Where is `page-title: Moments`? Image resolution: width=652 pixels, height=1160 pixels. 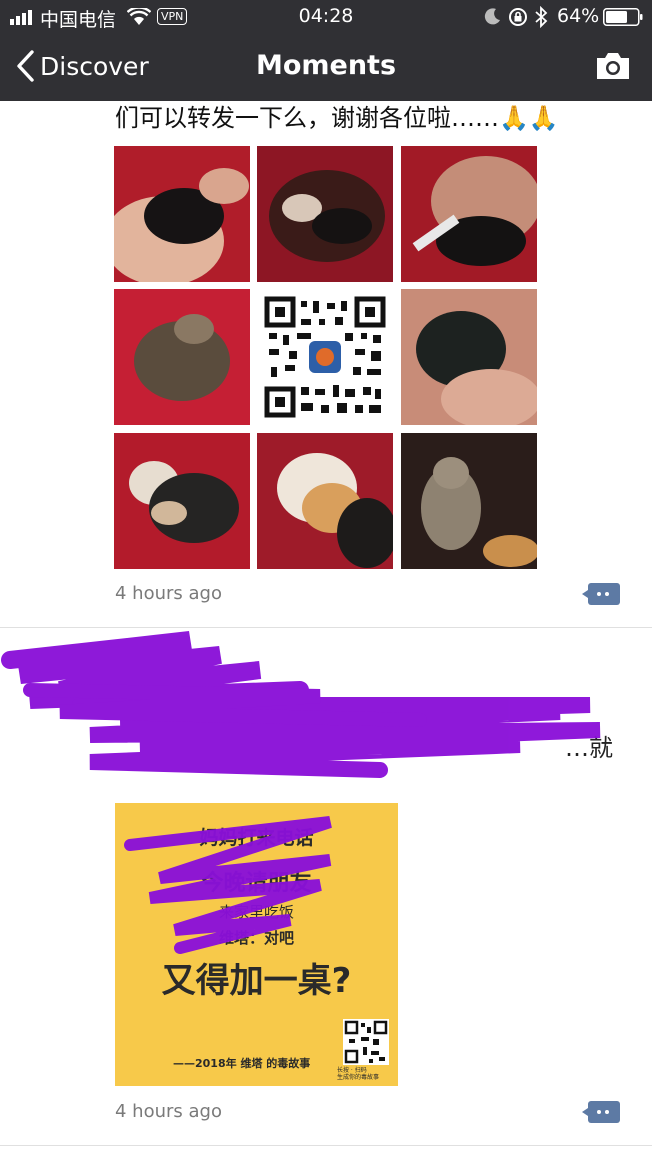 page-title: Moments is located at coordinates (326, 65).